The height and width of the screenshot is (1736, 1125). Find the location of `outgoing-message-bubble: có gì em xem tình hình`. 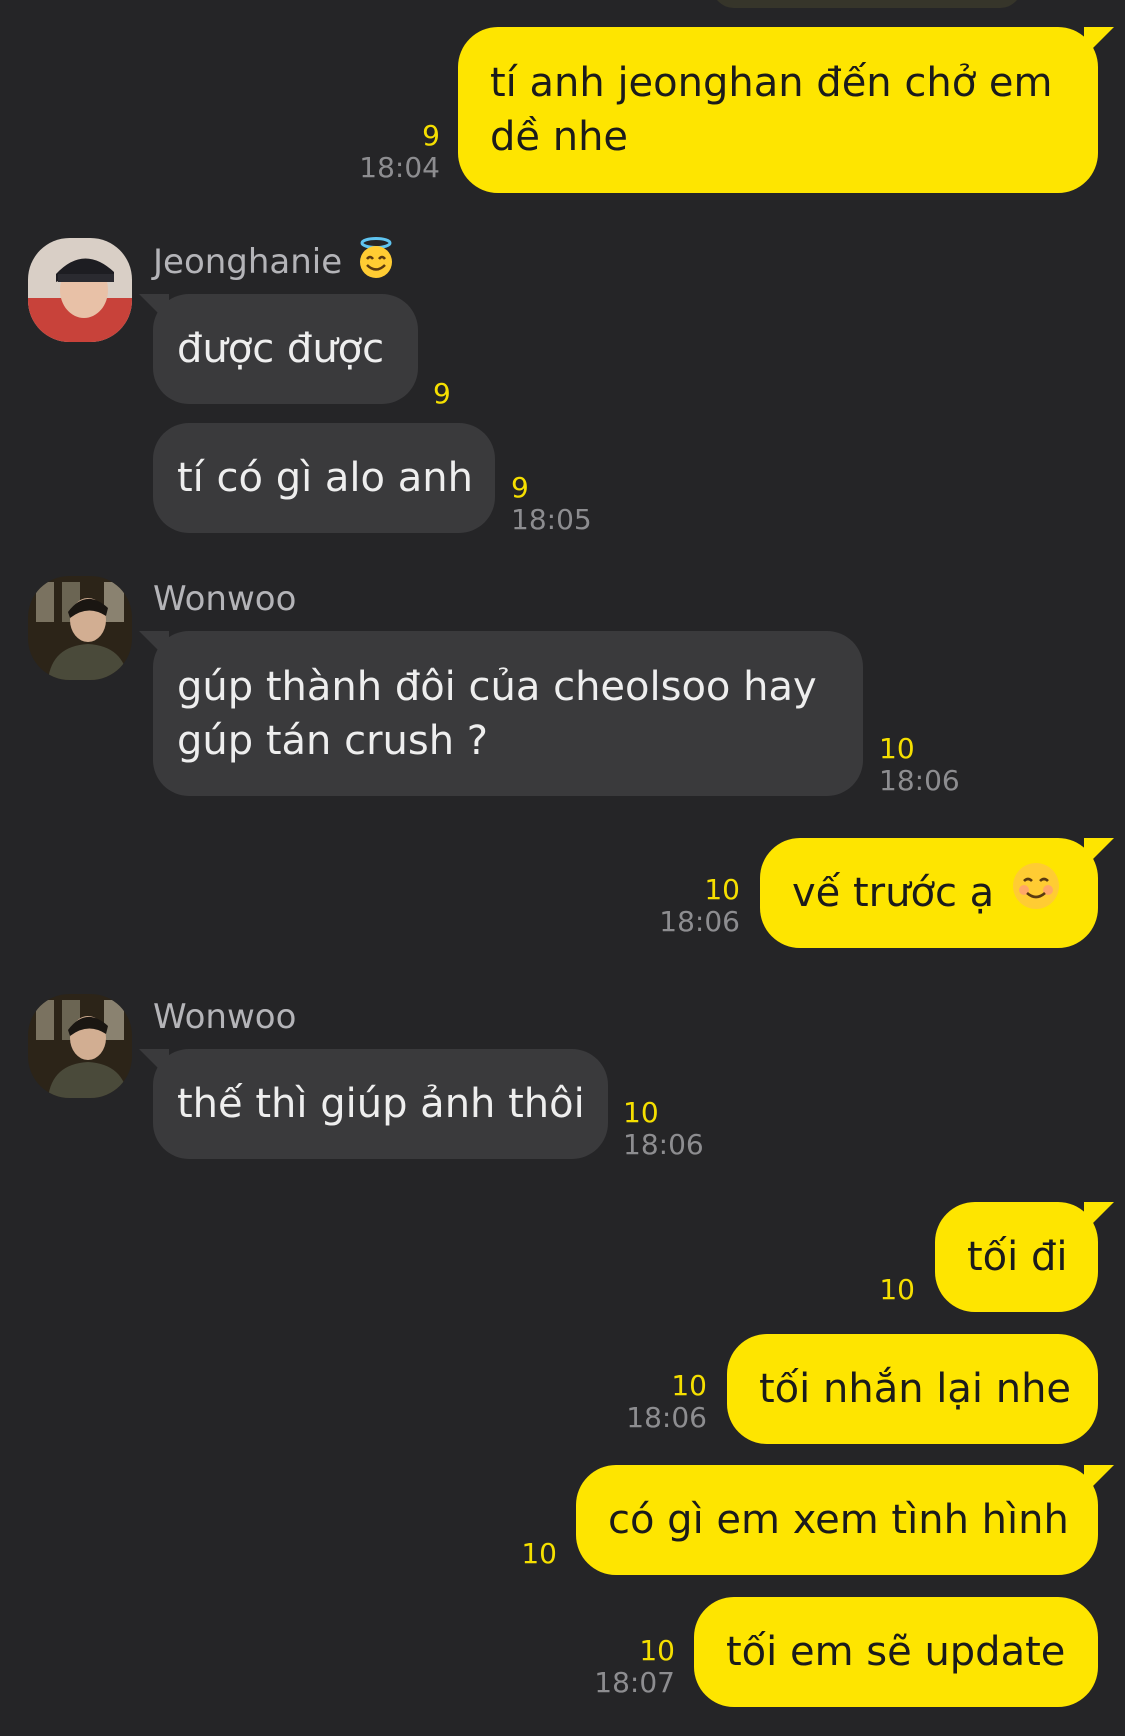

outgoing-message-bubble: có gì em xem tình hình is located at coordinates (845, 1520).